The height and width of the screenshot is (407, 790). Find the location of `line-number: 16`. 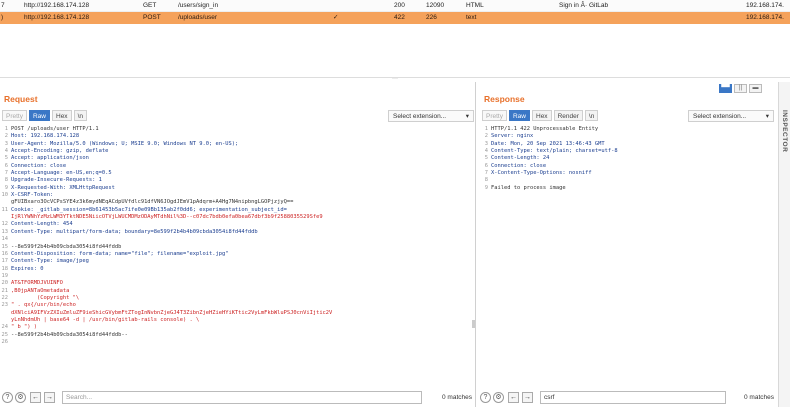

line-number: 16 is located at coordinates (5, 253).